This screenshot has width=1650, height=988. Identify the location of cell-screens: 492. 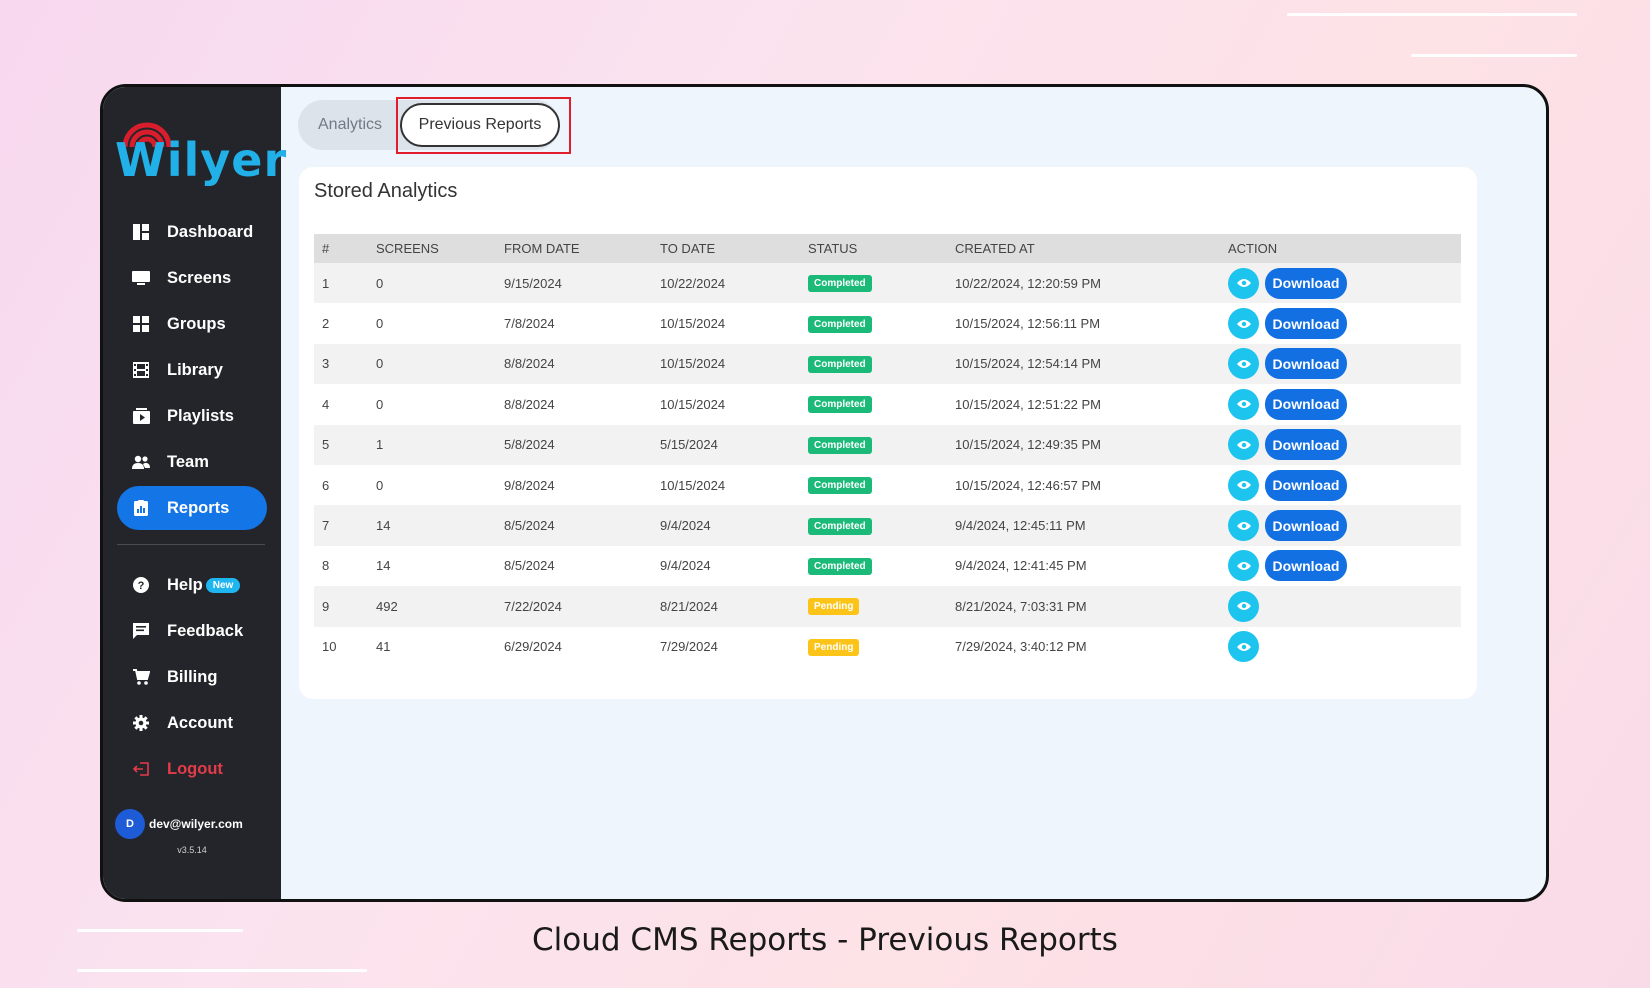
(432, 606).